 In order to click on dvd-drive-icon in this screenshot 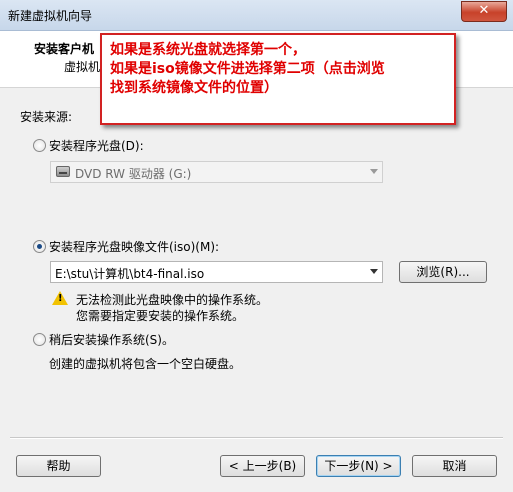, I will do `click(63, 171)`.